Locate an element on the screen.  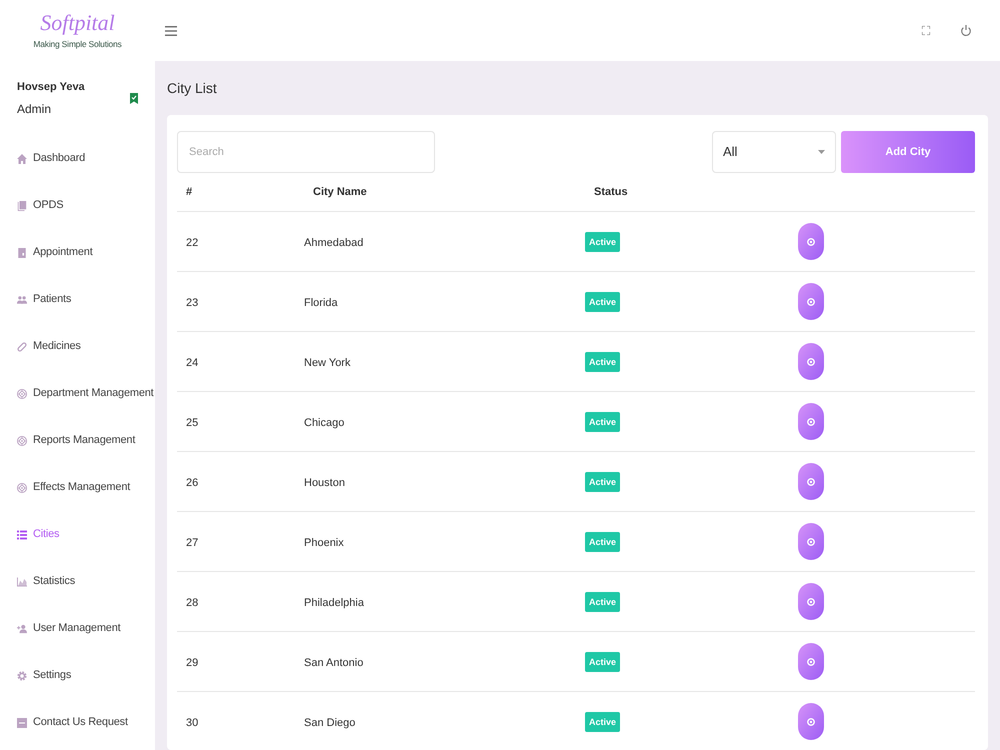
id-cell: 27 is located at coordinates (192, 542).